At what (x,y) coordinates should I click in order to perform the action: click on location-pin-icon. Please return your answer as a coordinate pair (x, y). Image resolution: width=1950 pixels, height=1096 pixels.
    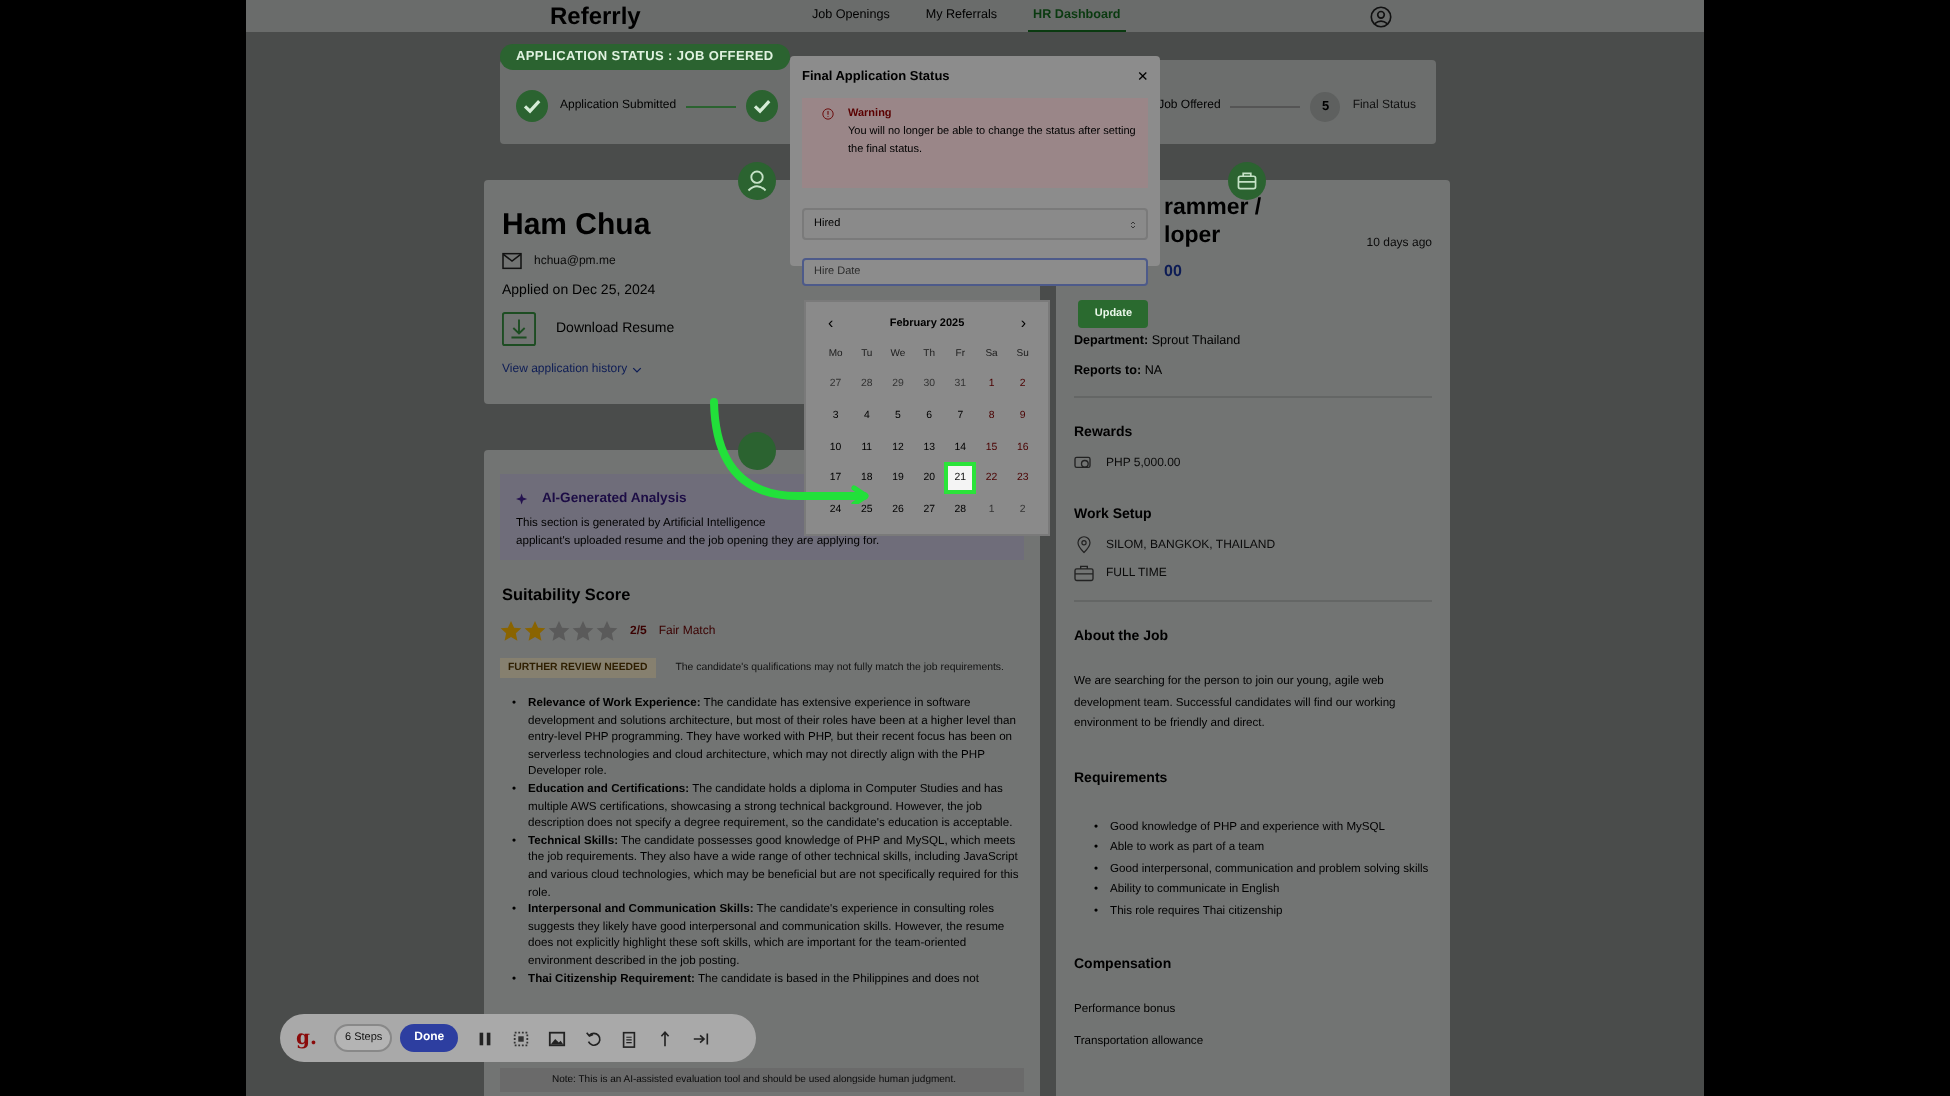
    Looking at the image, I should click on (1084, 545).